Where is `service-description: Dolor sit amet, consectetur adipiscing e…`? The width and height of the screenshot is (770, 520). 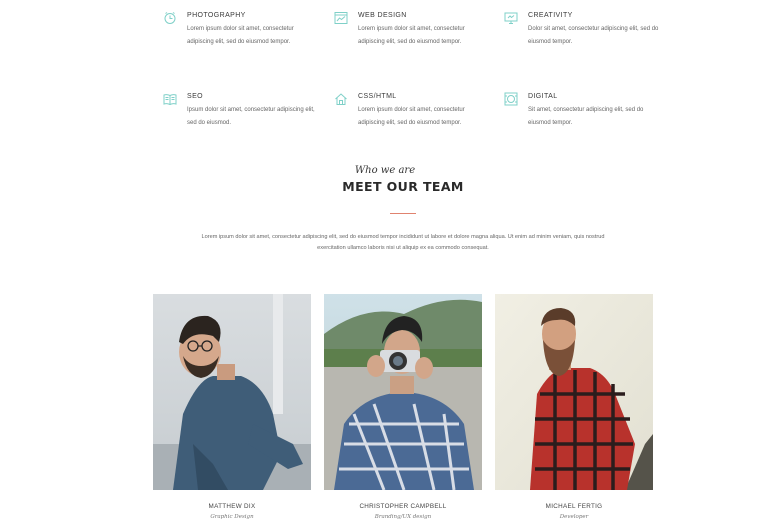
service-description: Dolor sit amet, consectetur adipiscing e… is located at coordinates (593, 35).